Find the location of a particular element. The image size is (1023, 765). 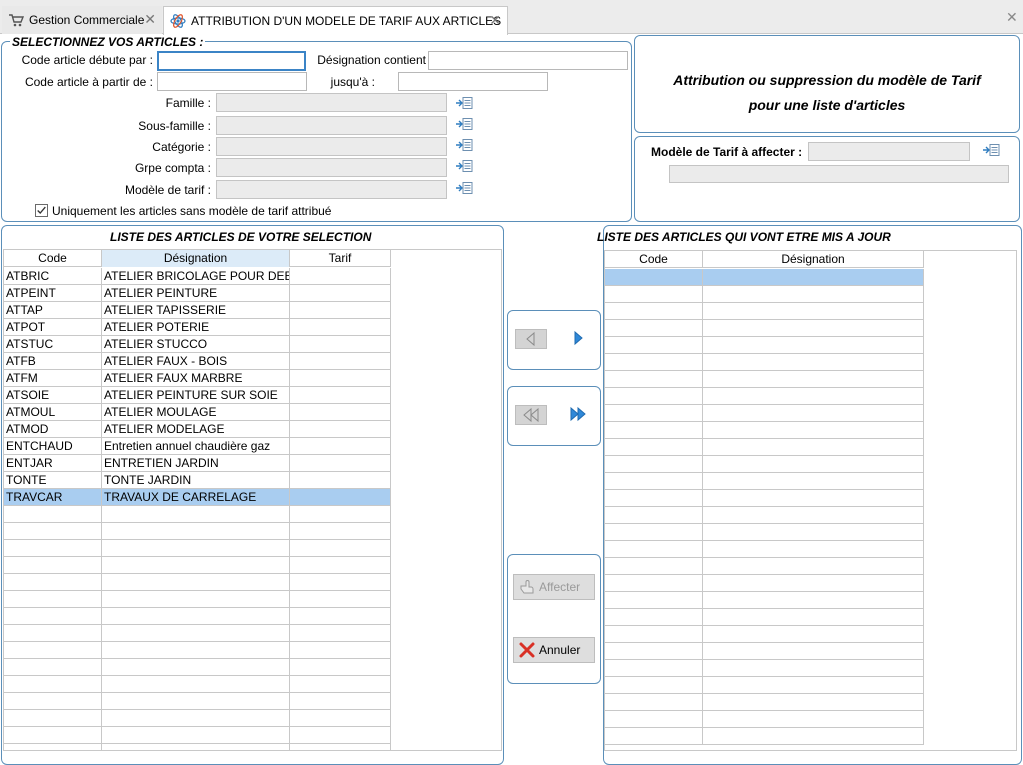

table-row: ATSTUC ATELIER STUCCO is located at coordinates (197, 344).